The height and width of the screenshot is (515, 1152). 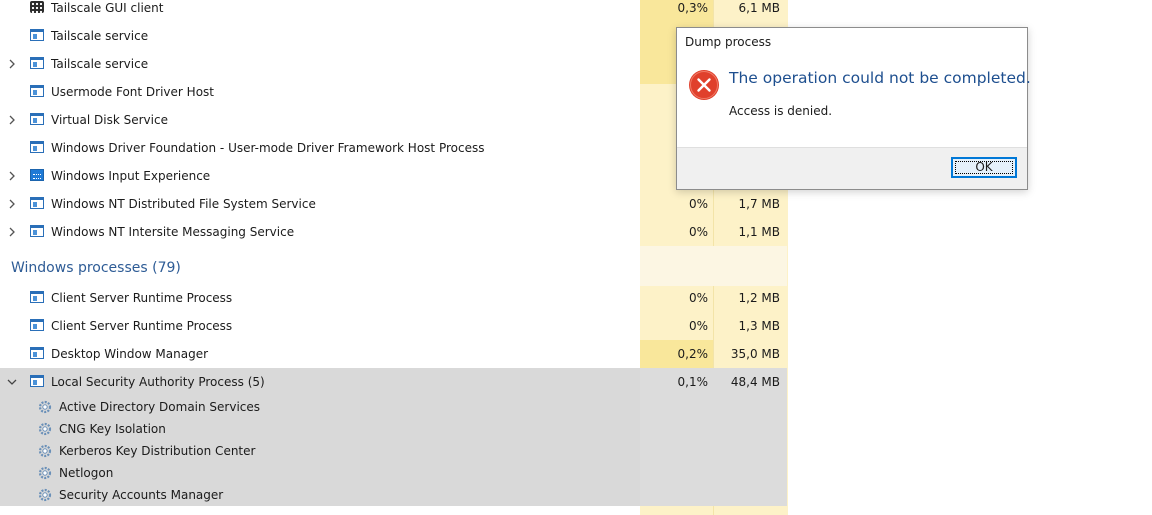 What do you see at coordinates (112, 429) in the screenshot?
I see `service-name: CNG Key Isolation` at bounding box center [112, 429].